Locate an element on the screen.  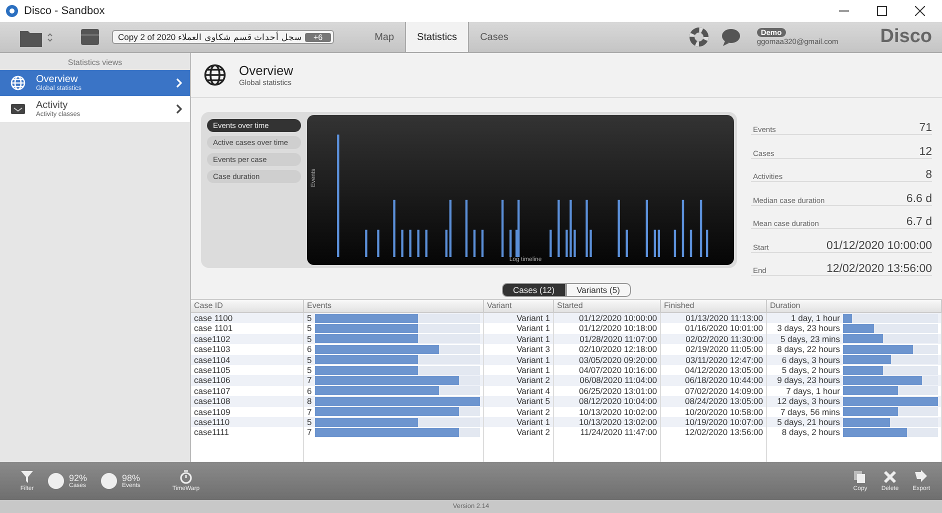
stopwatch-icon is located at coordinates (185, 477).